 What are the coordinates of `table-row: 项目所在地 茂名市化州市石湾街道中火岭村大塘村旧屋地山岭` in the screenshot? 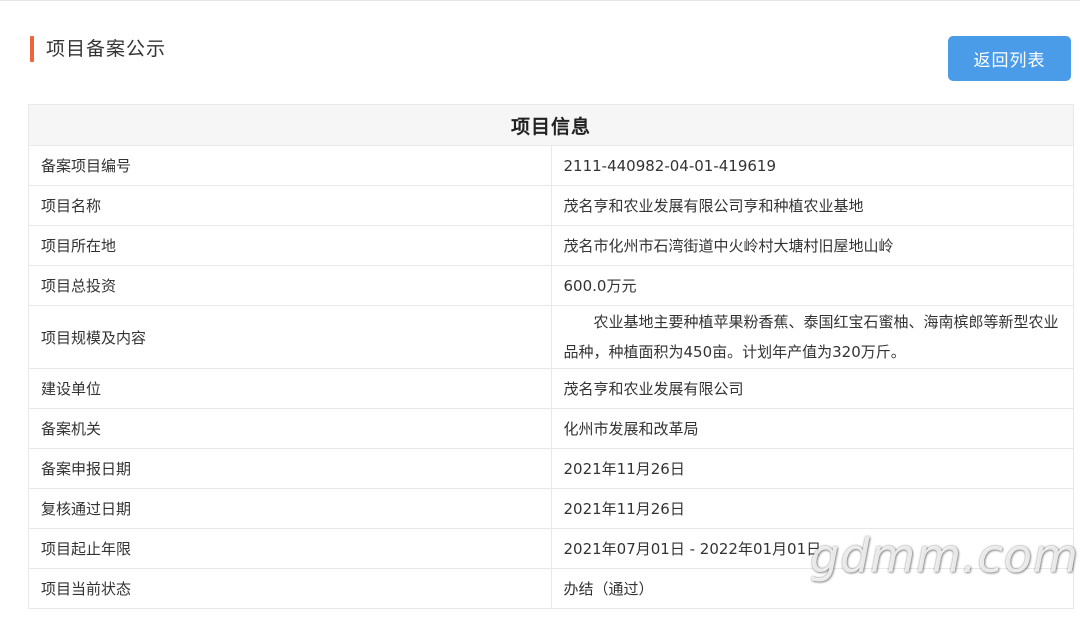 It's located at (551, 245).